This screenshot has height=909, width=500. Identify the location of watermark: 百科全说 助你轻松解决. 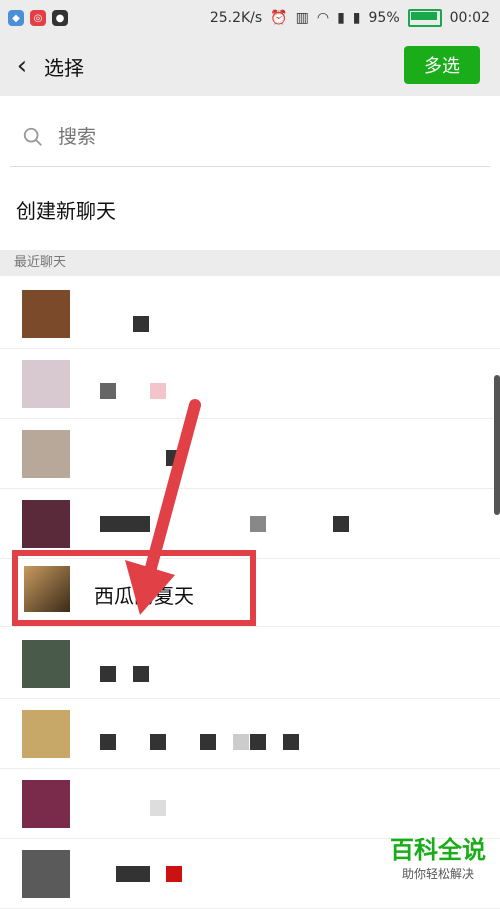
(438, 856).